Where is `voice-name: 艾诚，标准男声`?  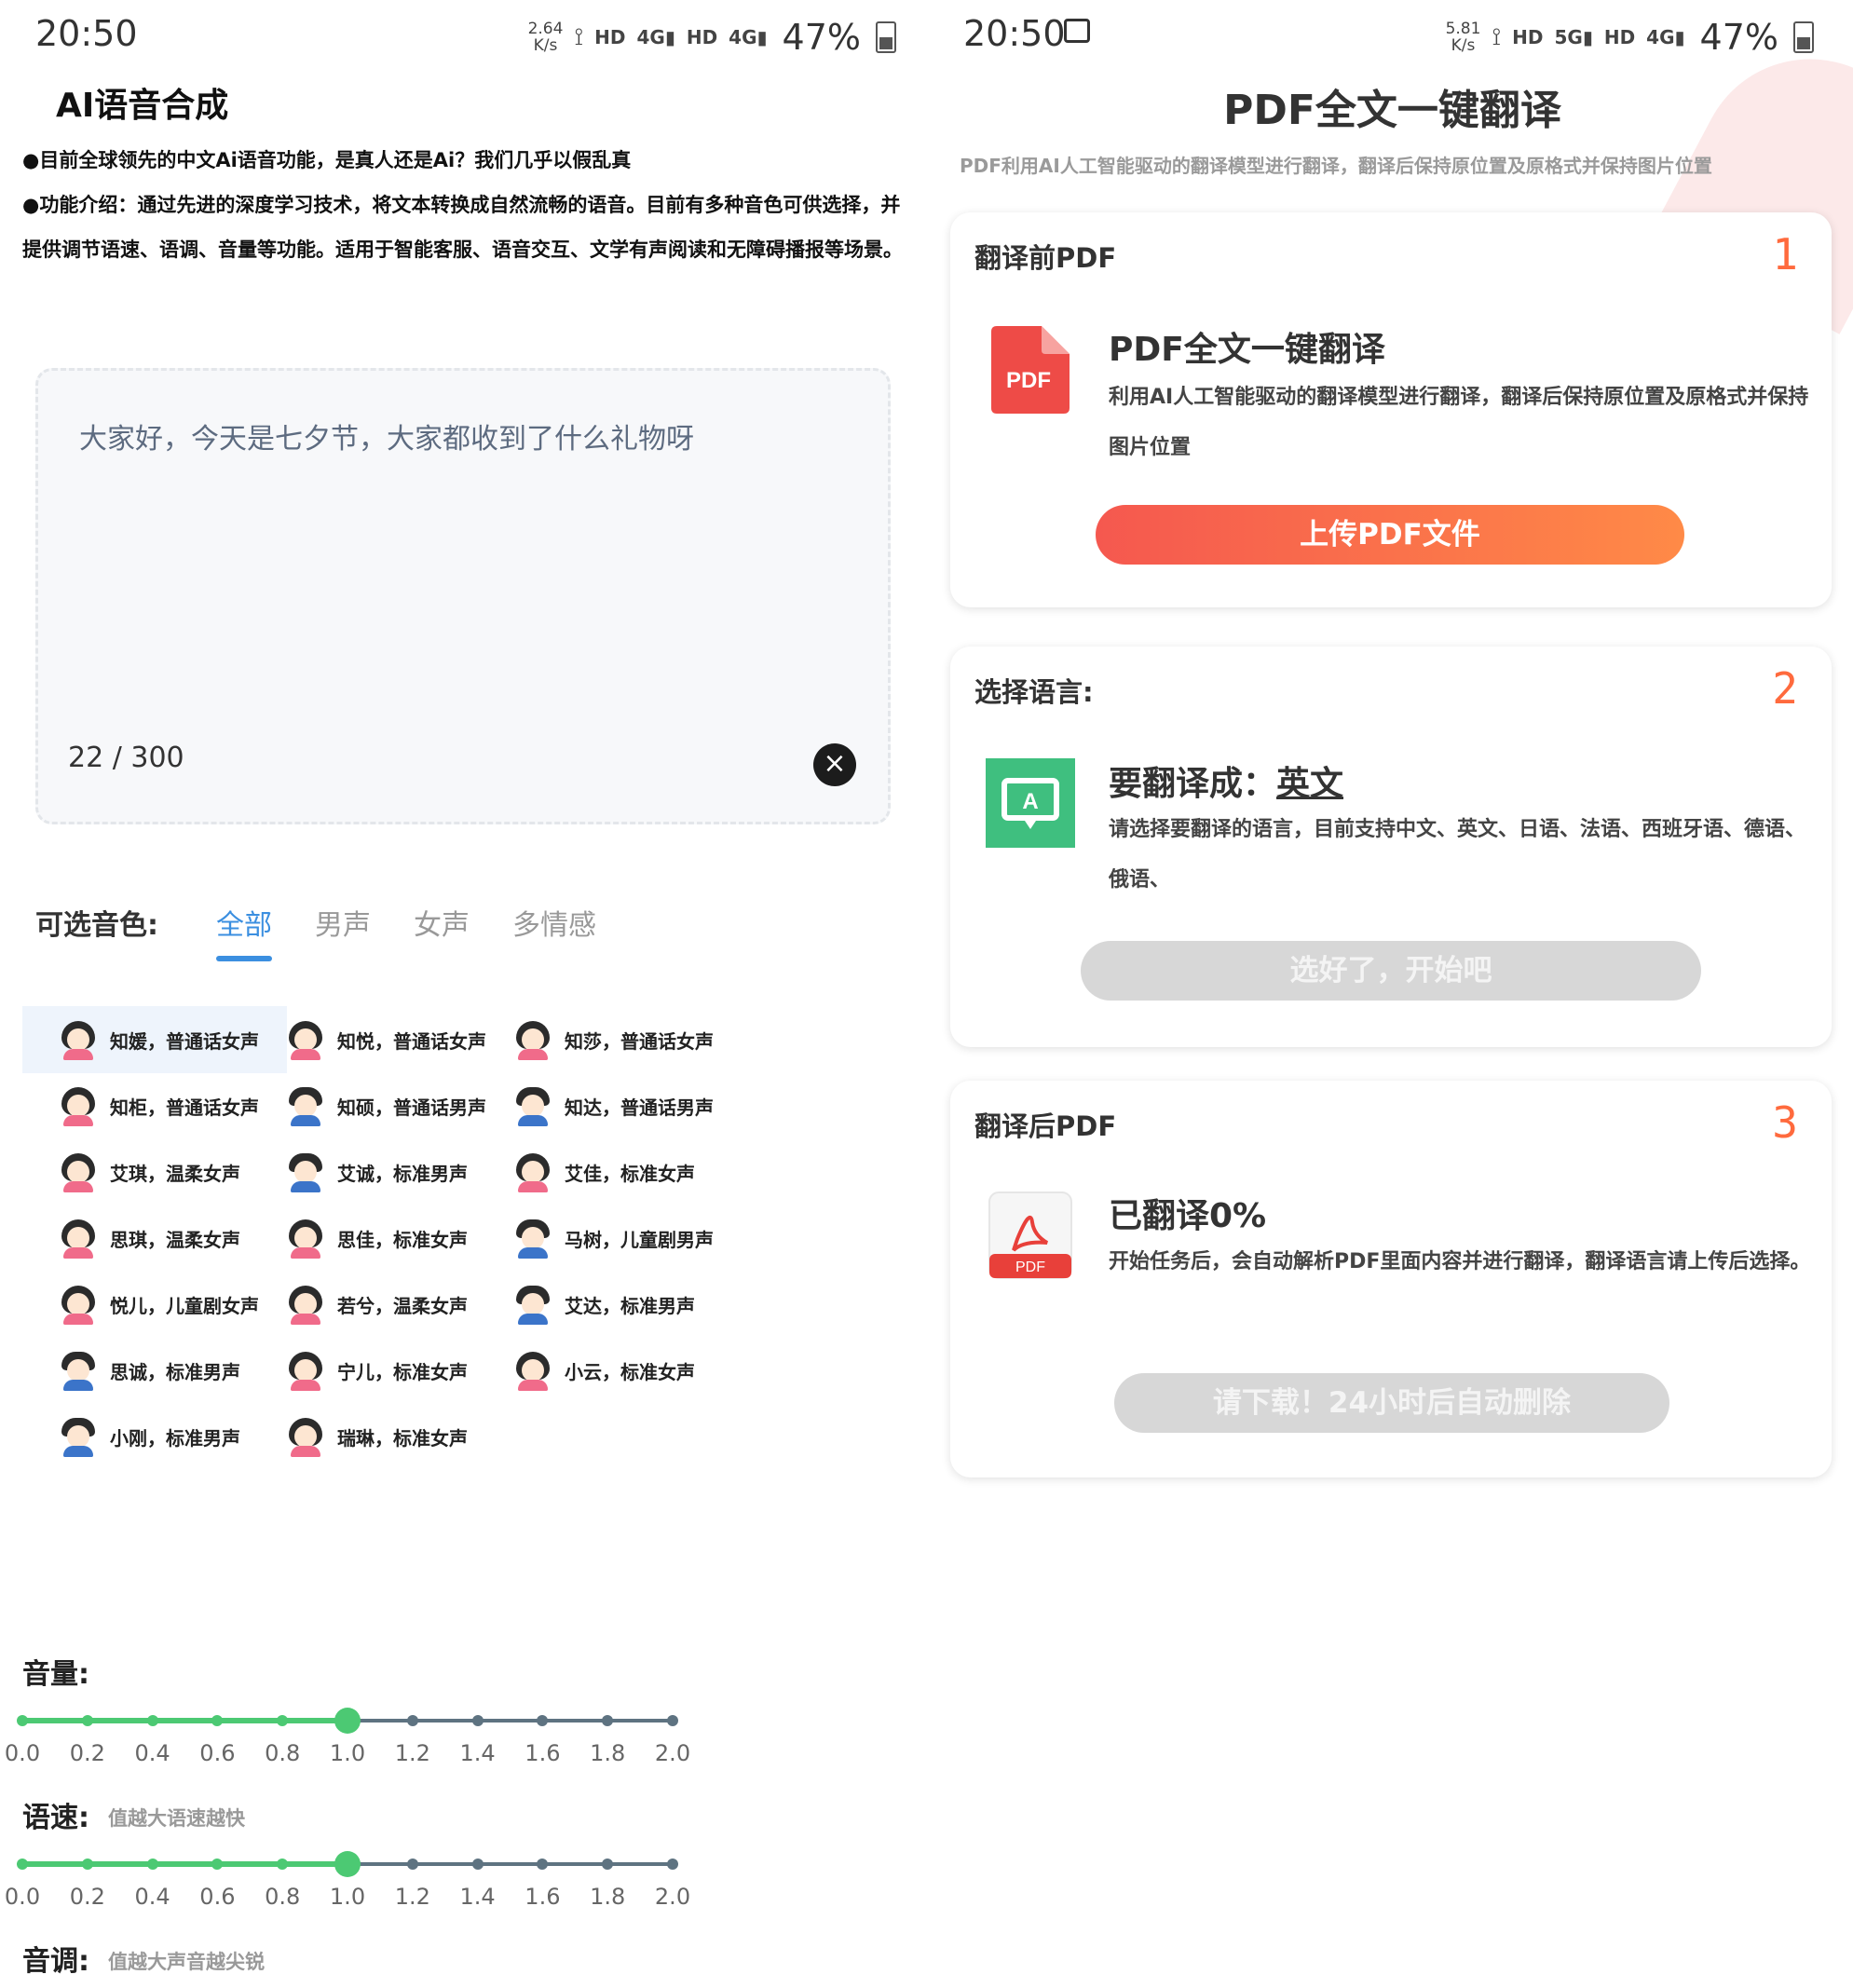
voice-name: 艾诚，标准男声 is located at coordinates (403, 1173).